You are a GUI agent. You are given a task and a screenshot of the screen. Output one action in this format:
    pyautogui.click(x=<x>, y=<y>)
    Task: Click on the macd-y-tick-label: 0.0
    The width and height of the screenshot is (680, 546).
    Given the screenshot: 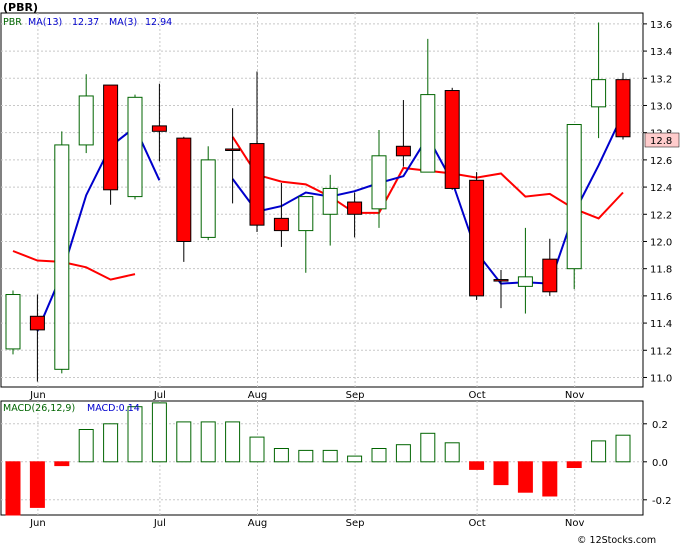 What is the action you would take?
    pyautogui.click(x=660, y=463)
    